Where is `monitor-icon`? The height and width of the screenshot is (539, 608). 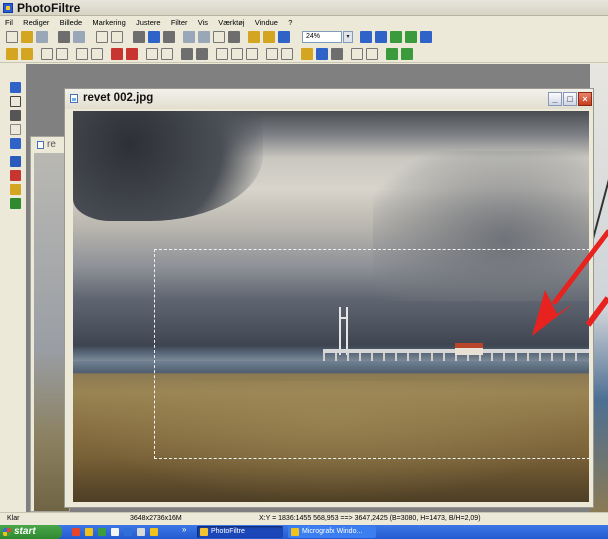
monitor-icon is located at coordinates (426, 37).